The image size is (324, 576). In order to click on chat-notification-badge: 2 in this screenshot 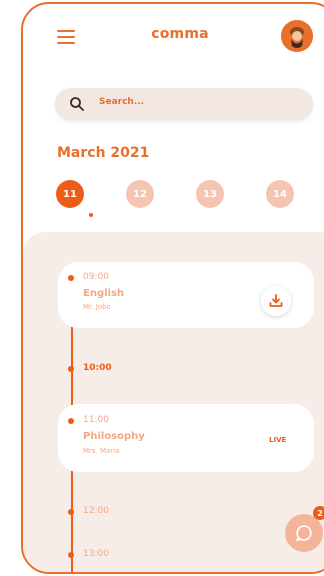, I will do `click(318, 513)`.